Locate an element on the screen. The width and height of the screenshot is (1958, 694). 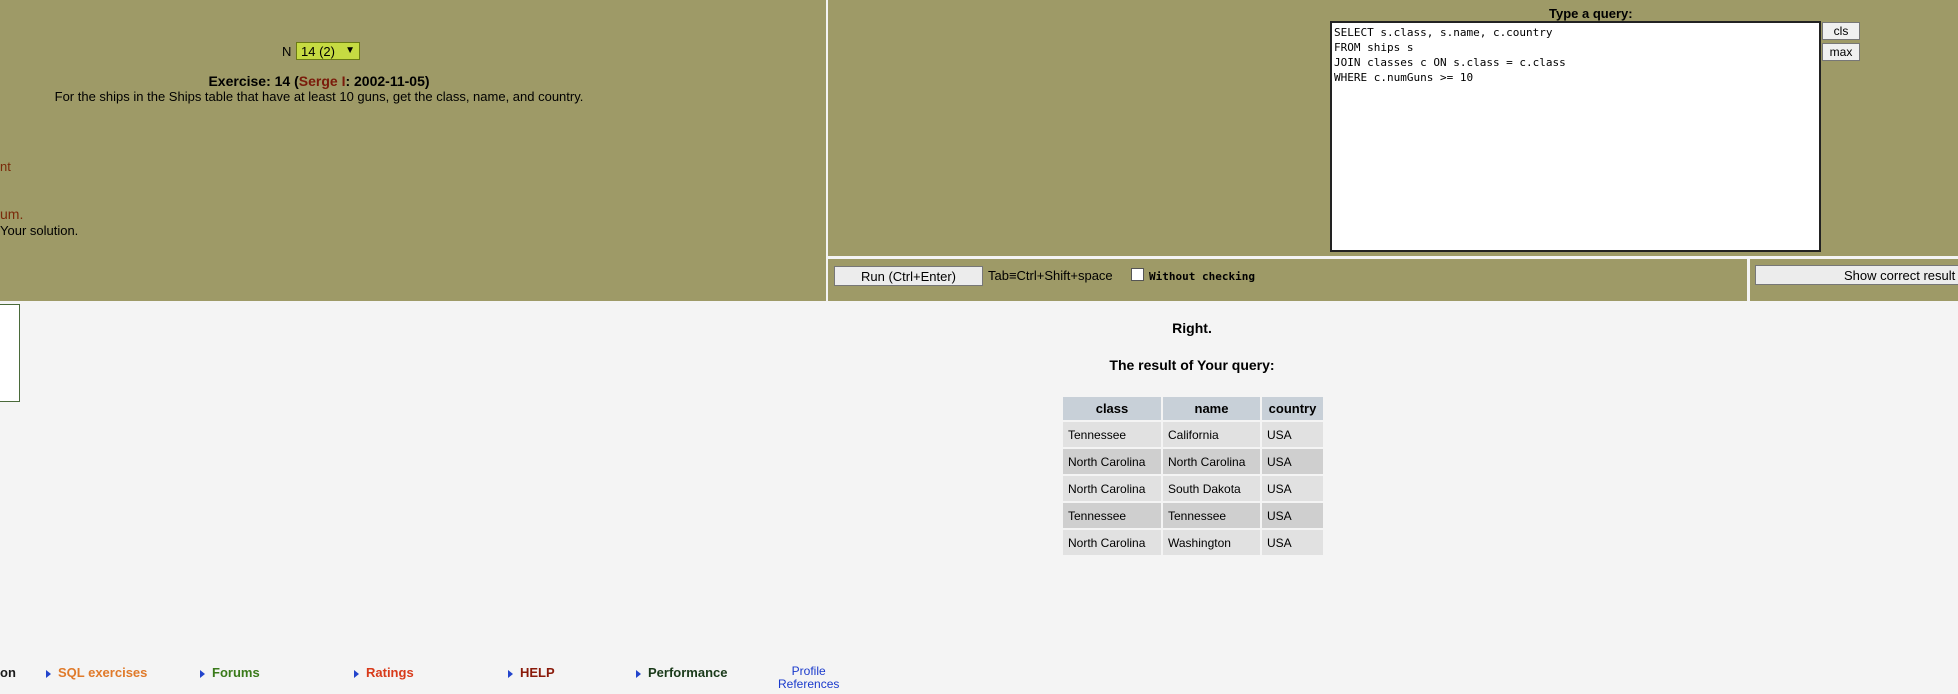
tab-hint: Tab≡Ctrl+Shift+space is located at coordinates (1050, 275).